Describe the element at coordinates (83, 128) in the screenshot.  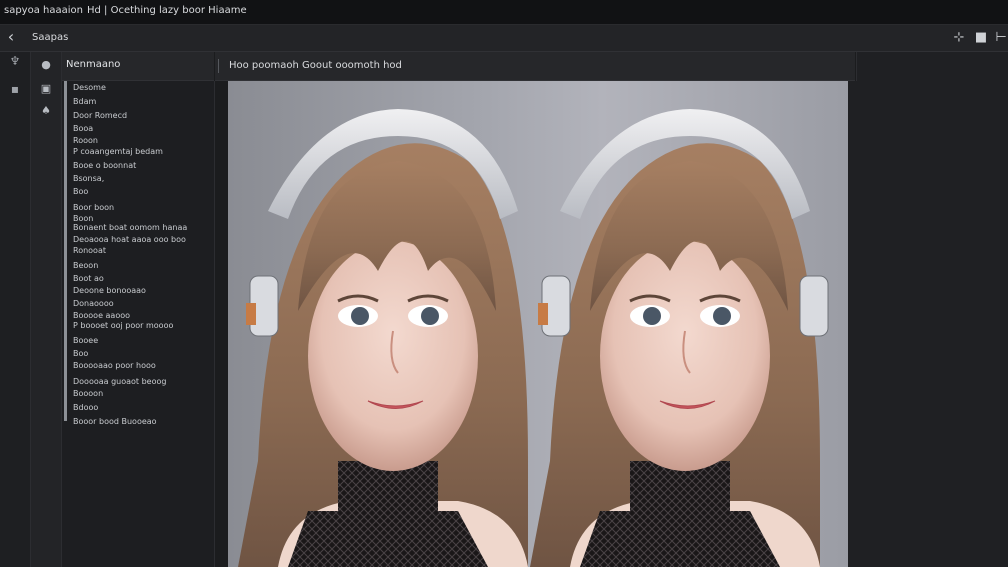
I see `layer-item: Booa` at that location.